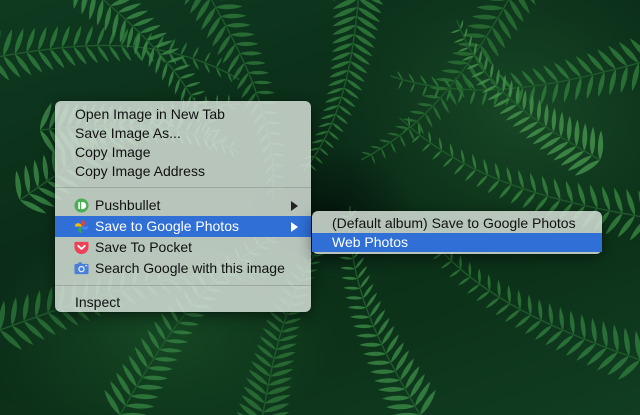 The height and width of the screenshot is (415, 640). Describe the element at coordinates (183, 152) in the screenshot. I see `menu-item-copy-image: Copy Image` at that location.